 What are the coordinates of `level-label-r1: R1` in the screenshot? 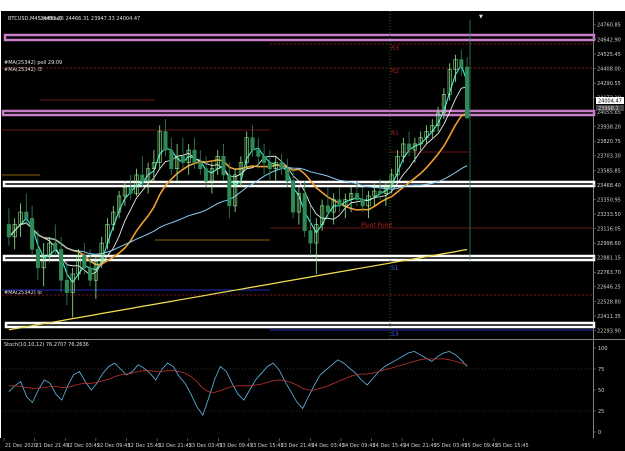 It's located at (395, 133).